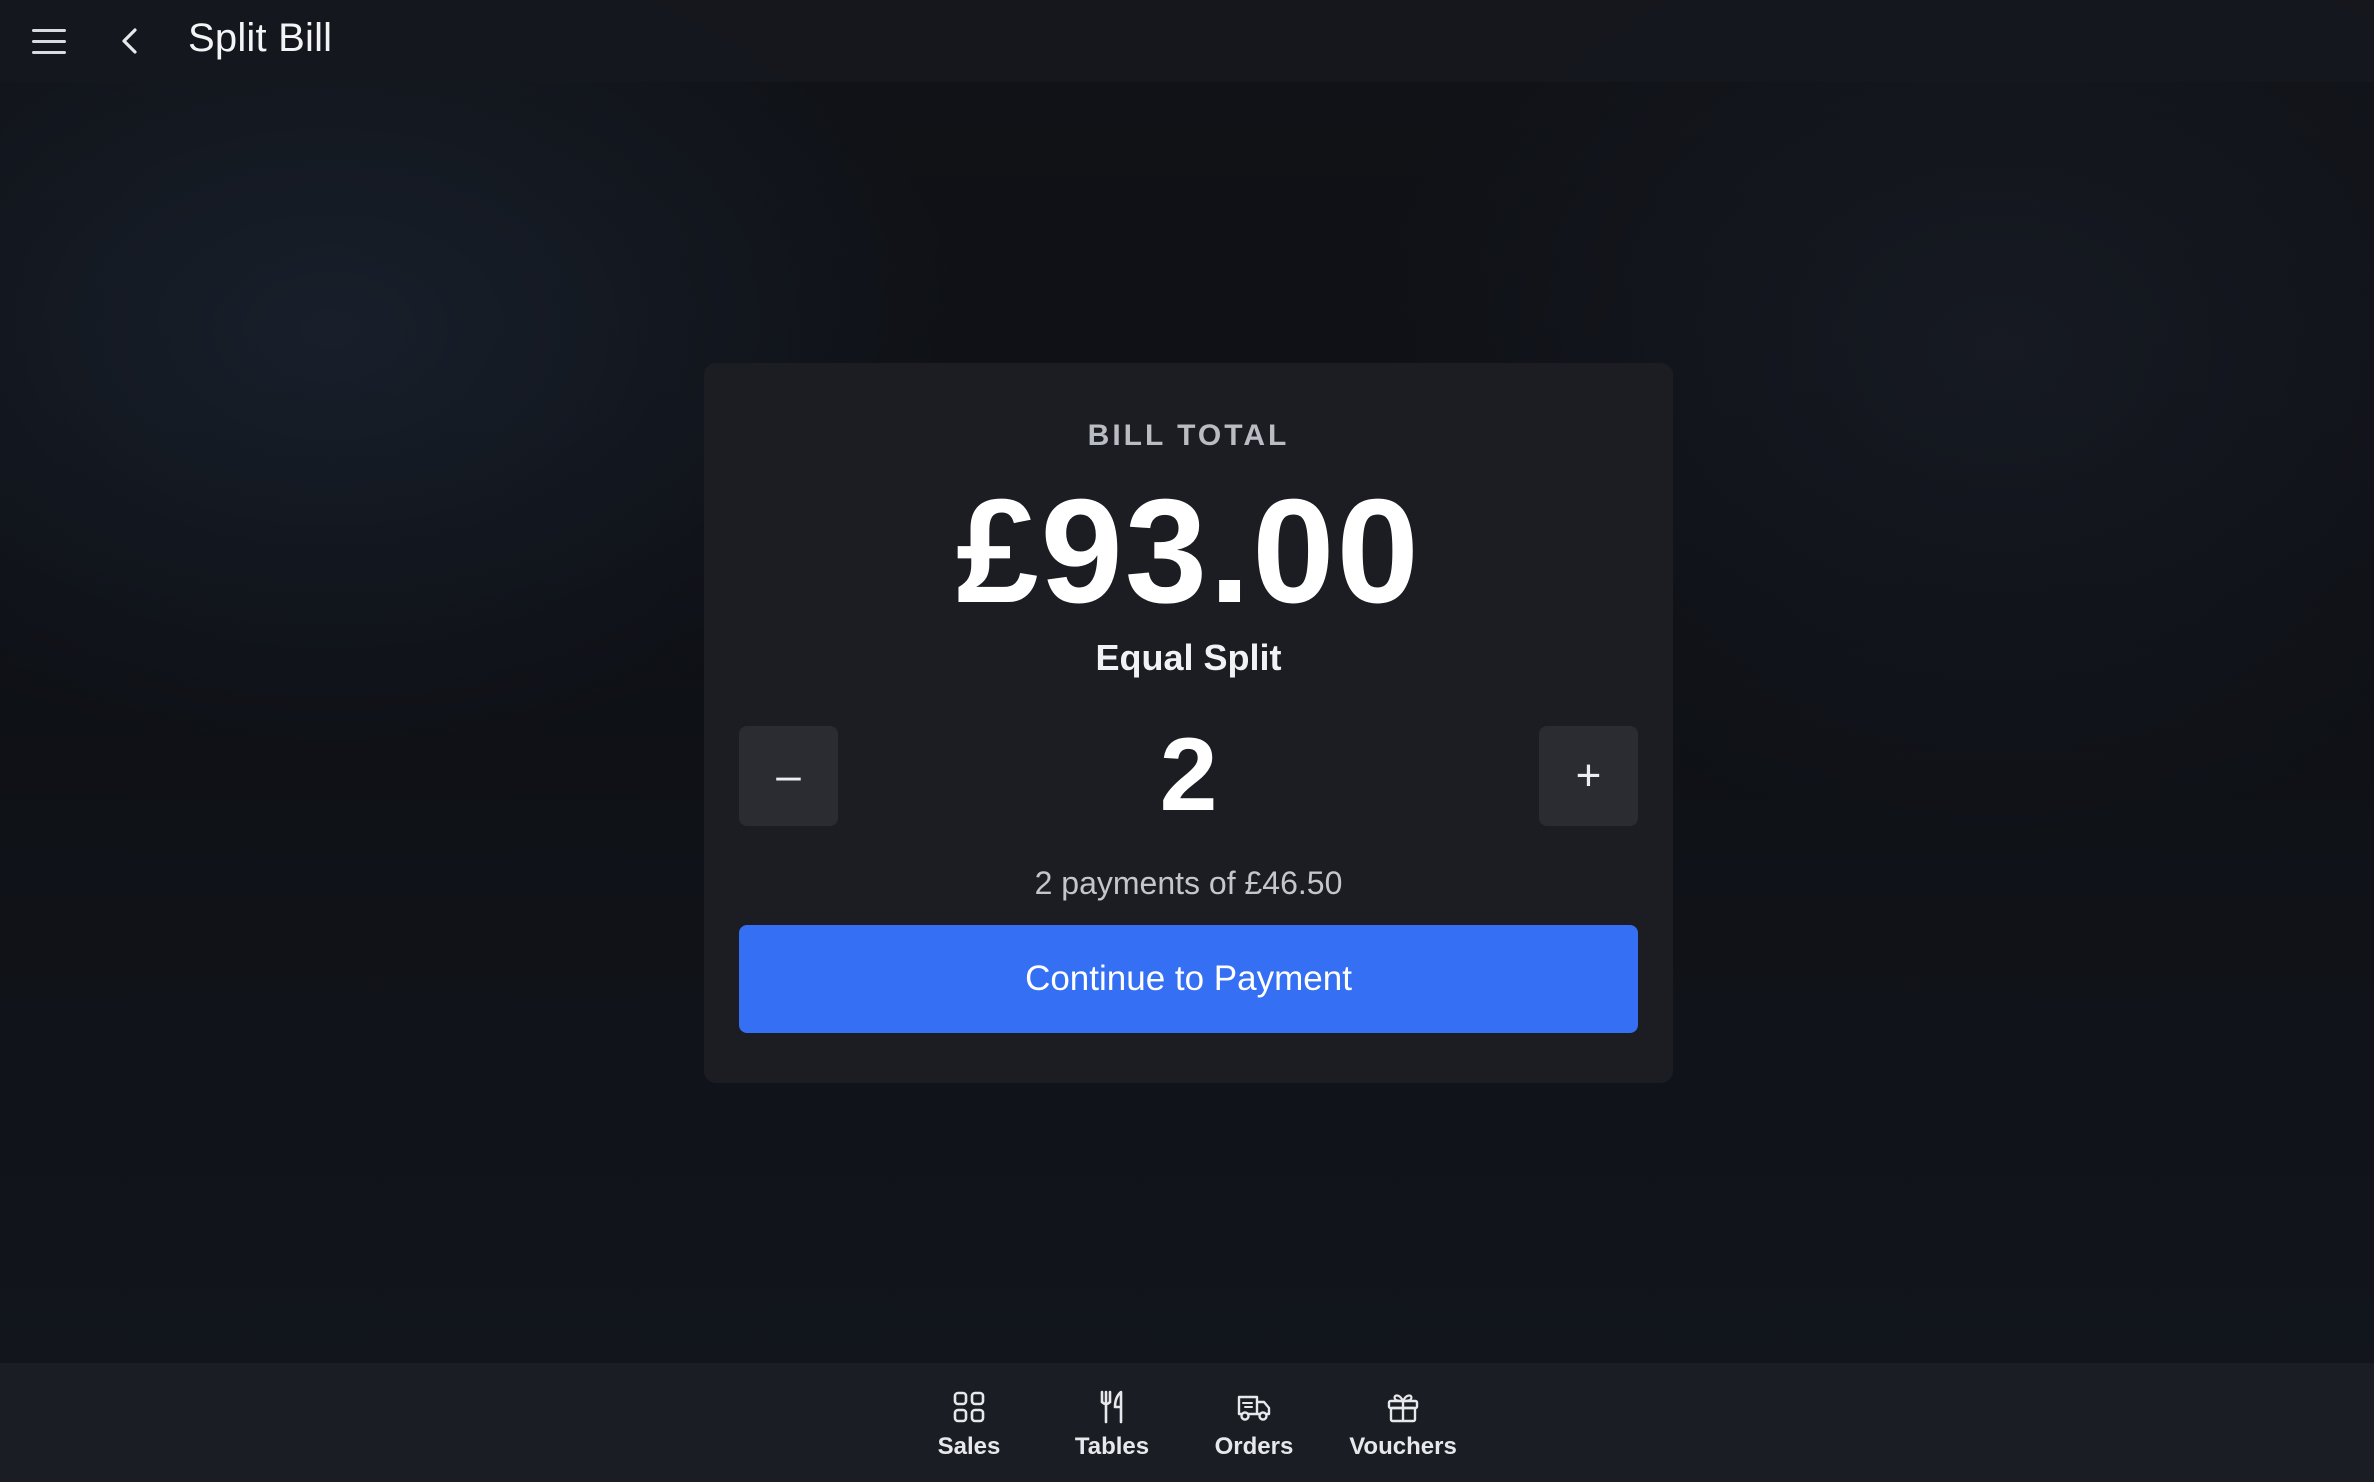 The height and width of the screenshot is (1482, 2374). I want to click on nav-label-orders: Orders, so click(1254, 1446).